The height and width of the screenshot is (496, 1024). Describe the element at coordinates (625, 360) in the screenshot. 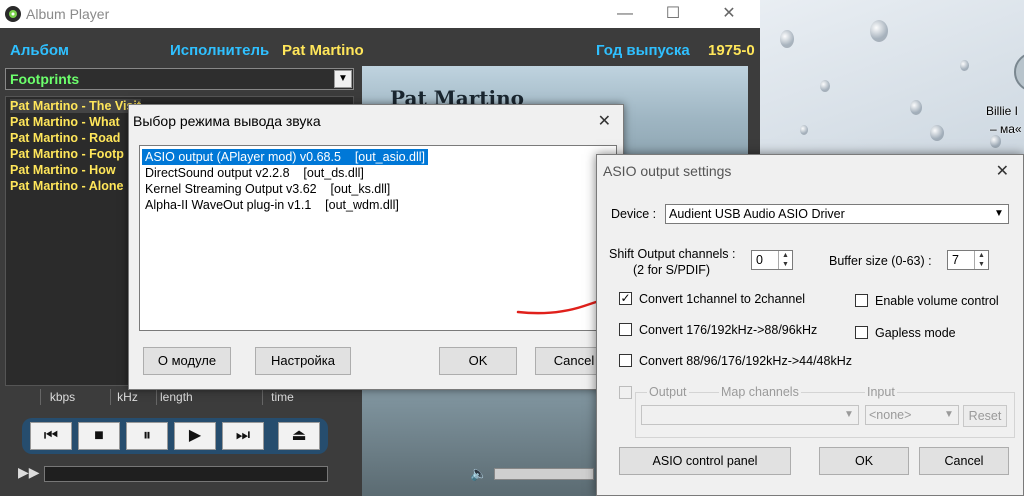

I see `convert-88-checkbox` at that location.